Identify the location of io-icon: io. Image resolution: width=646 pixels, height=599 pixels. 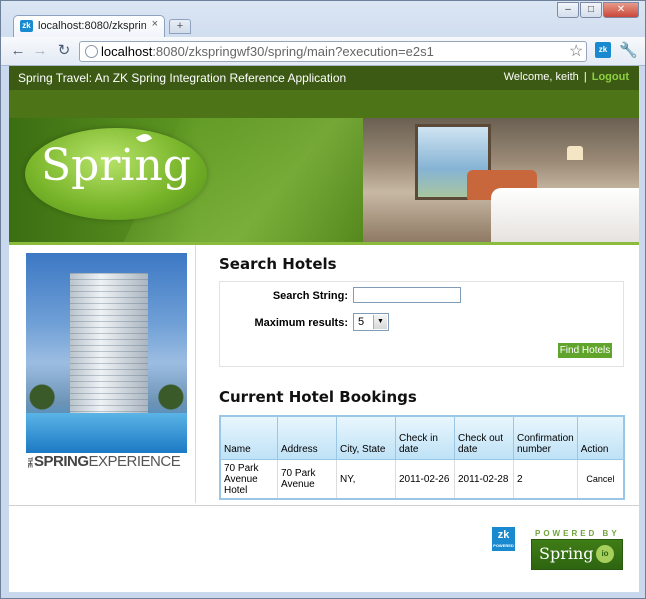
(605, 554).